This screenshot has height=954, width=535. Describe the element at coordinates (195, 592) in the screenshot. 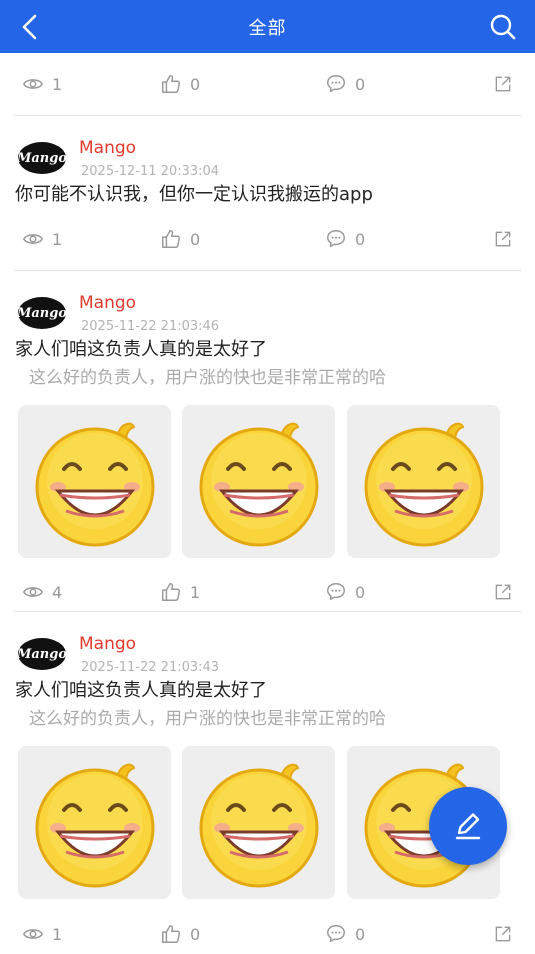

I see `like-count-value: 1` at that location.